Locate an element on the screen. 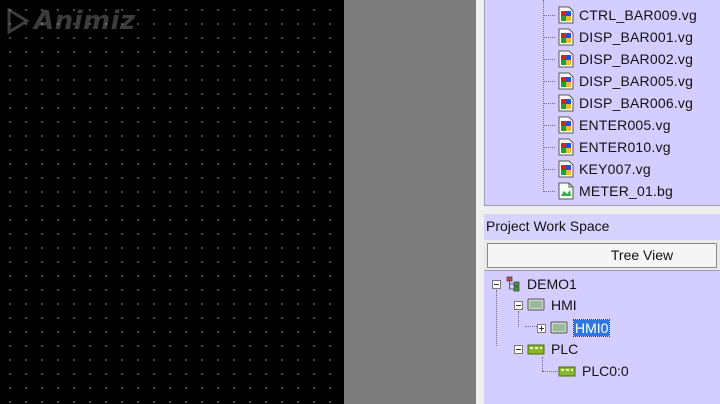  view-toolbar: Tree View is located at coordinates (602, 255).